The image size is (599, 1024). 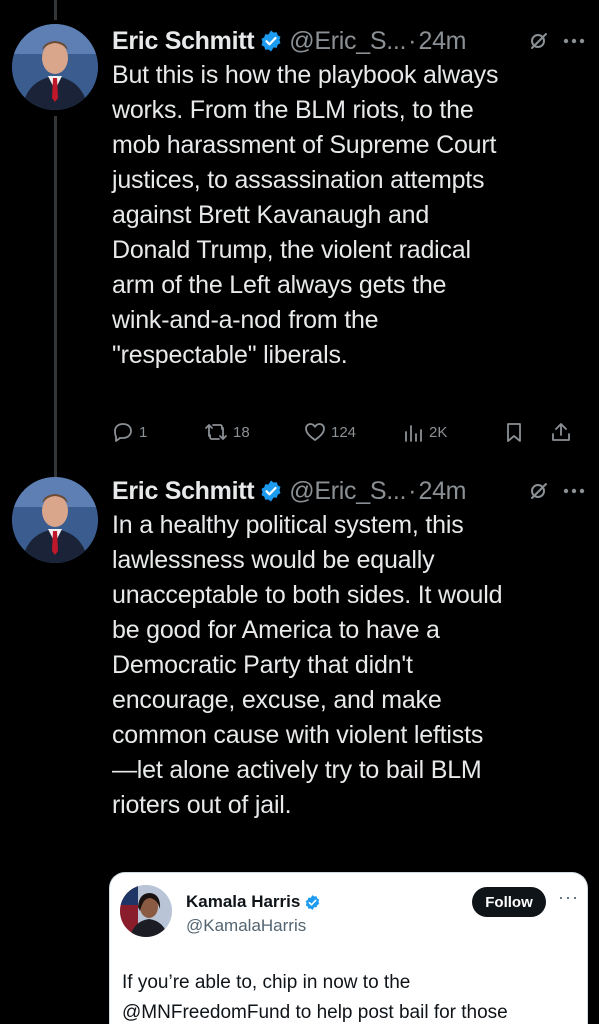 I want to click on quoted-author-name-row: Kamala Harris, so click(x=253, y=902).